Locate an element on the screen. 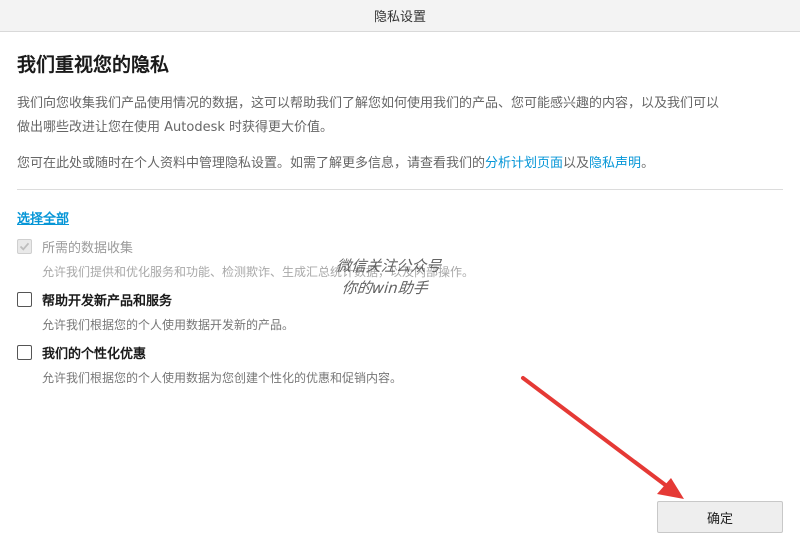  watermark-line-1: 微信关注公众号 is located at coordinates (389, 266).